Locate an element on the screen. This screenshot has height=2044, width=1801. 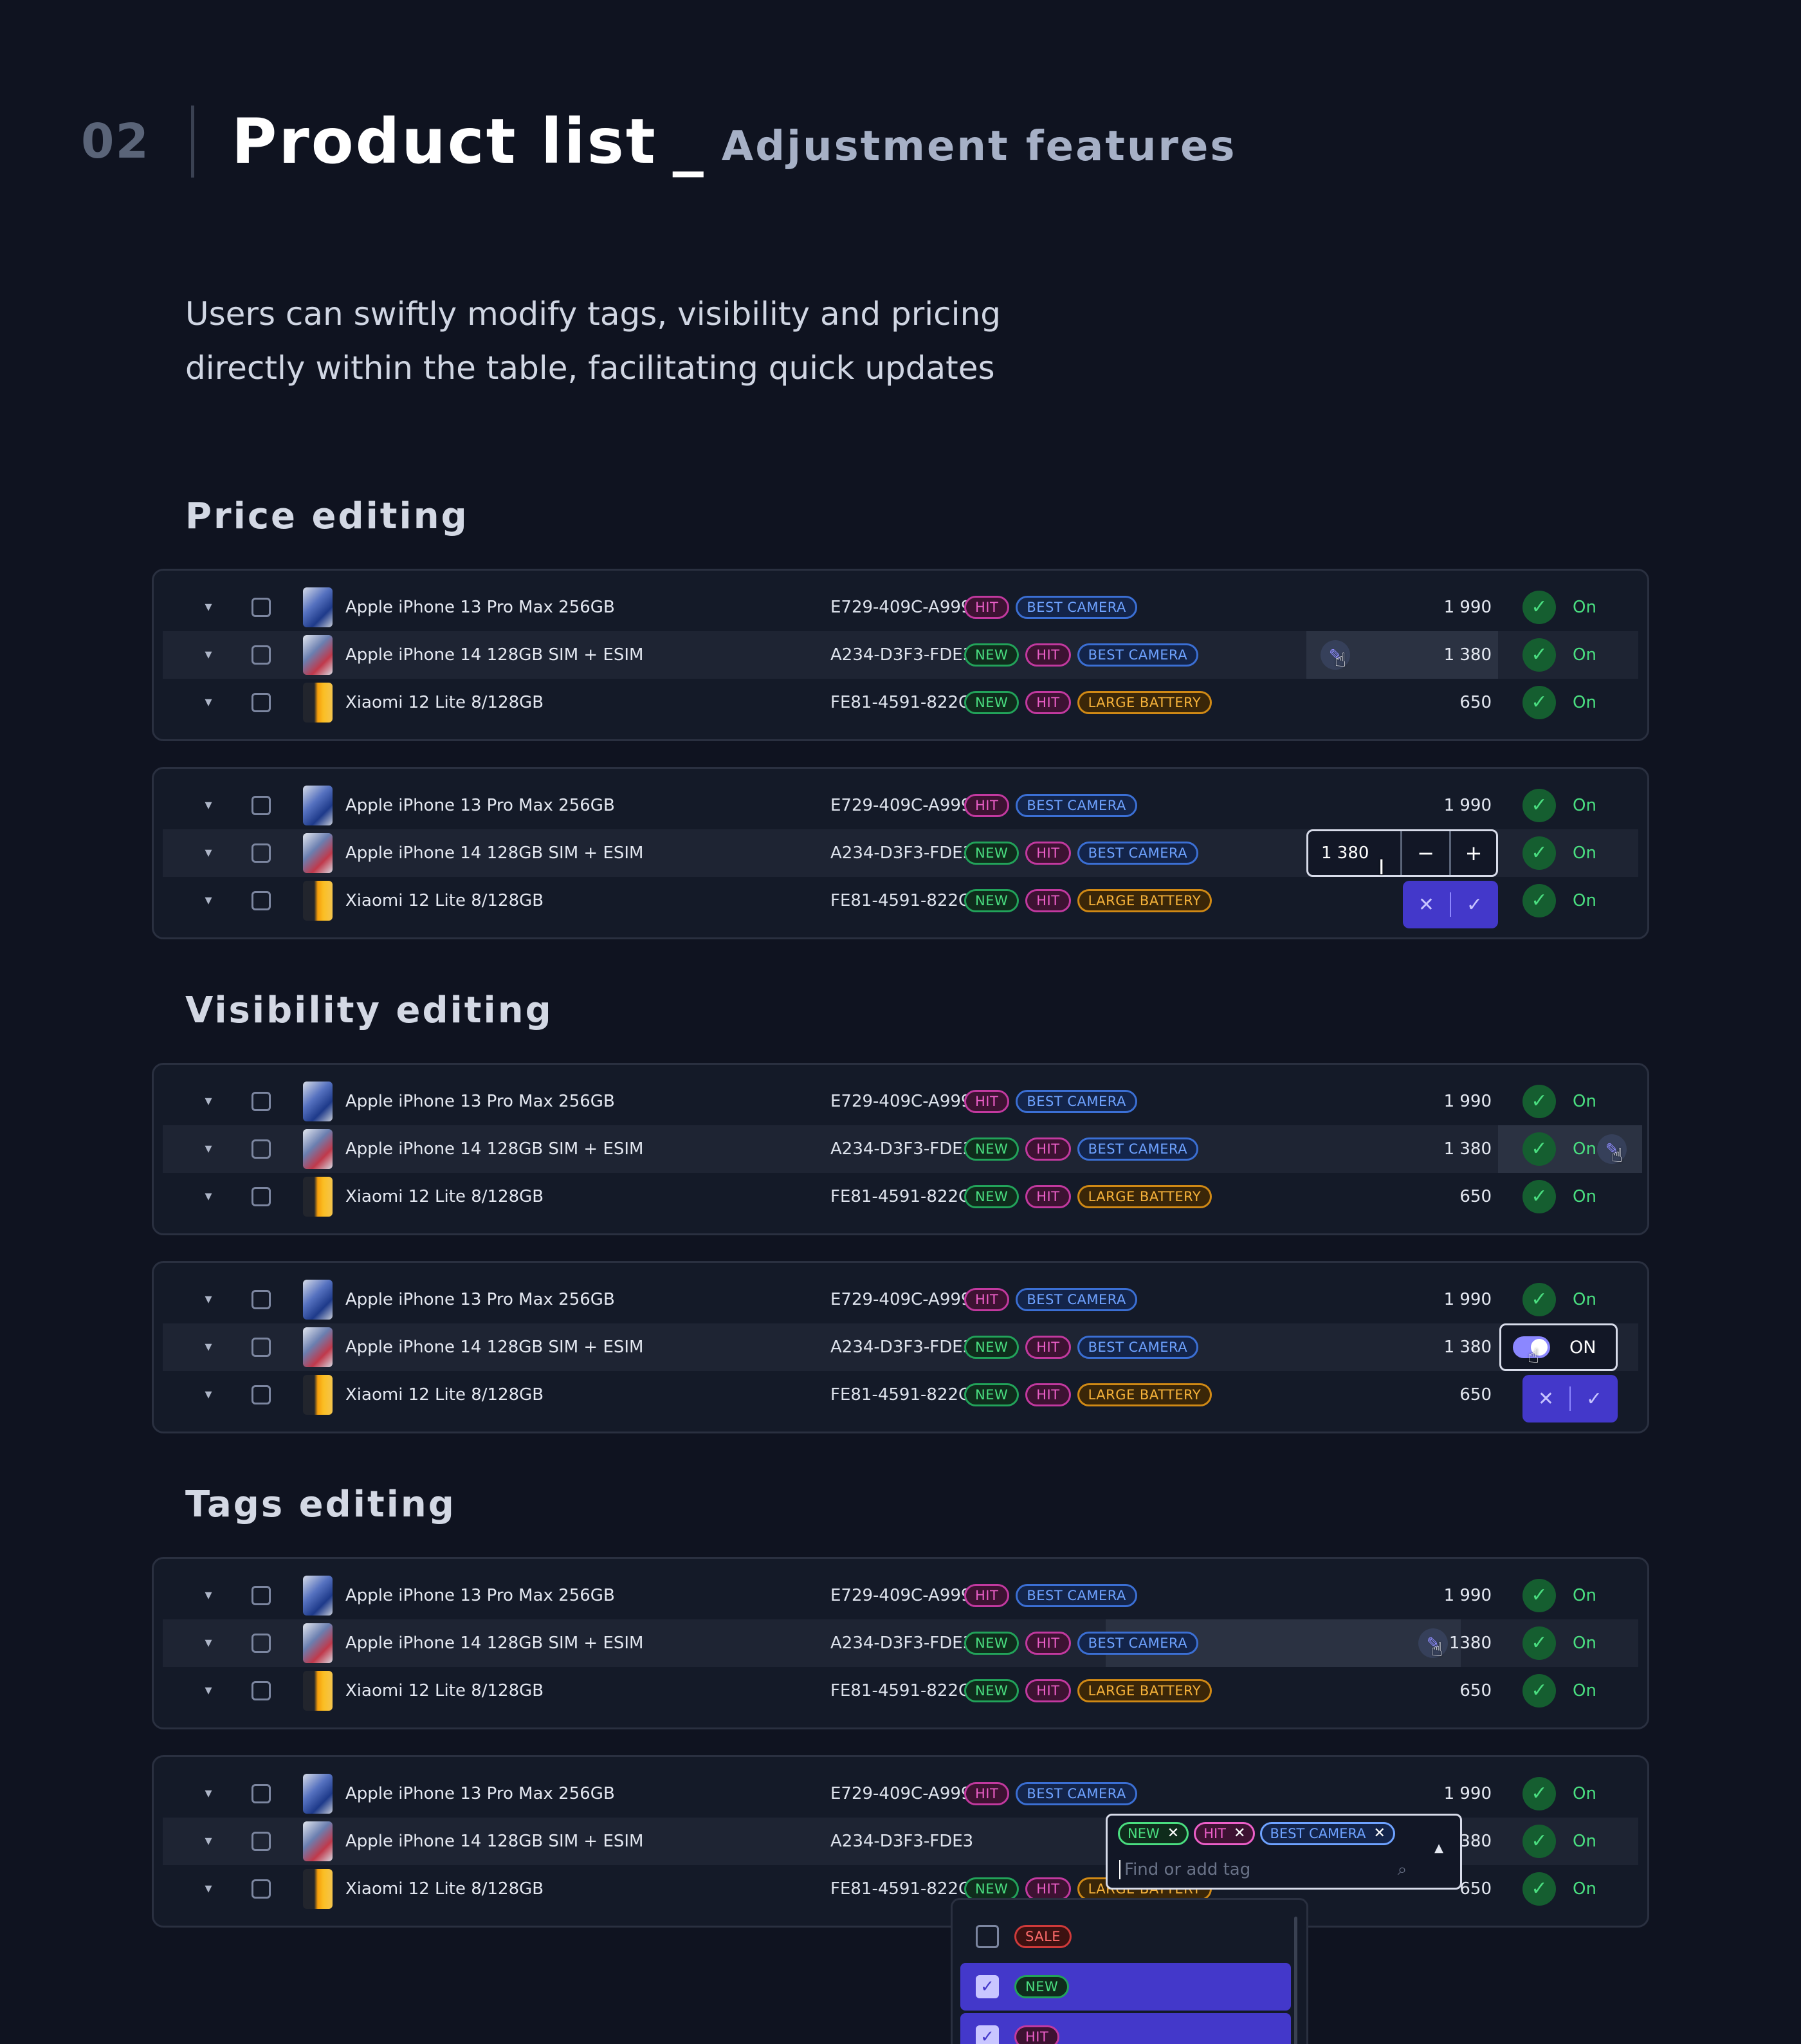
tag-option-sale: SALE is located at coordinates (1125, 1936).